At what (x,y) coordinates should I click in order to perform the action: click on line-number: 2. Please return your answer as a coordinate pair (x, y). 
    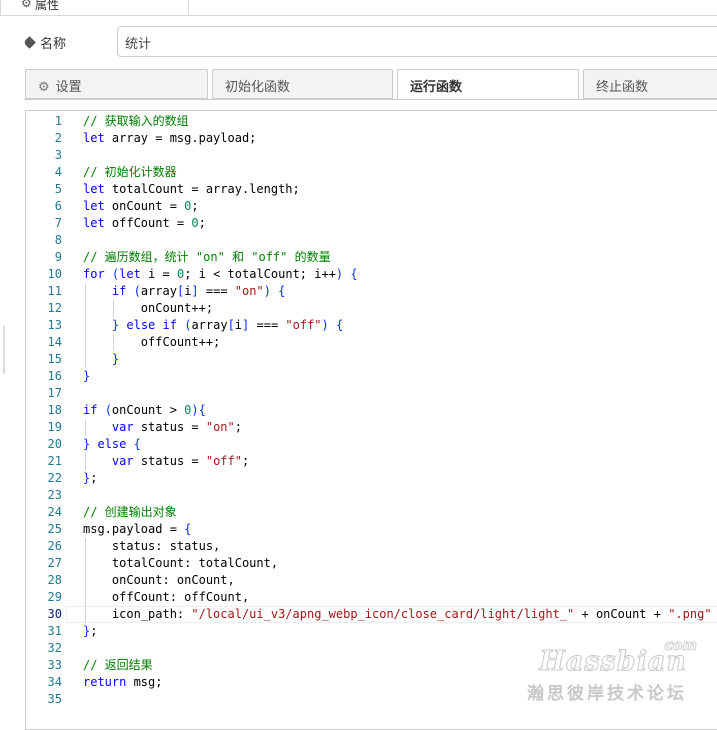
    Looking at the image, I should click on (58, 138).